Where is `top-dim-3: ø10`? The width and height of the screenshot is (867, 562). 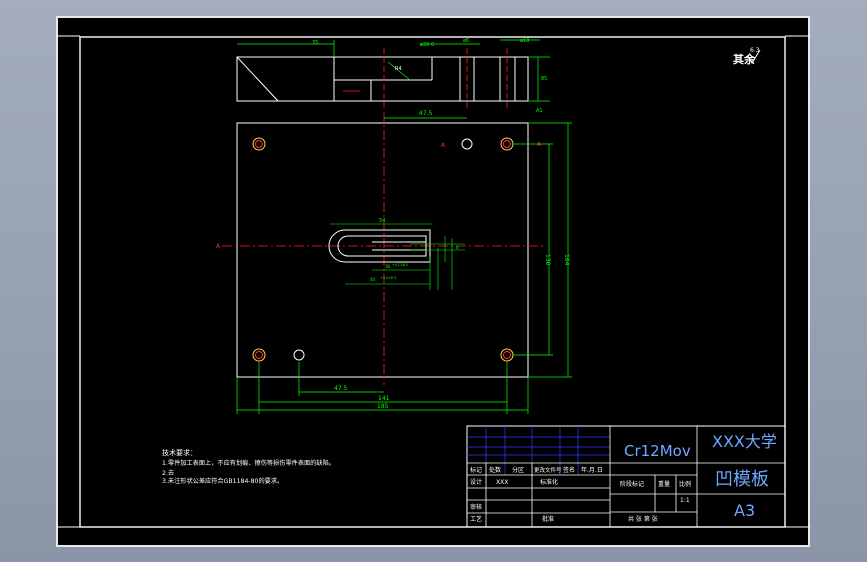 top-dim-3: ø10 is located at coordinates (524, 41).